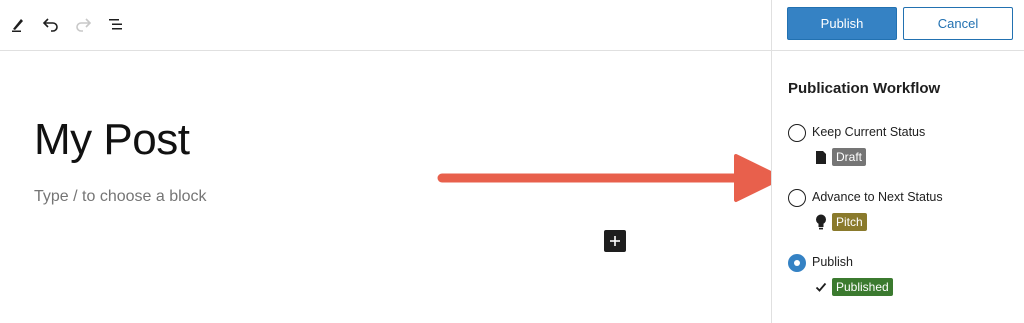  What do you see at coordinates (83, 24) in the screenshot?
I see `redo-icon` at bounding box center [83, 24].